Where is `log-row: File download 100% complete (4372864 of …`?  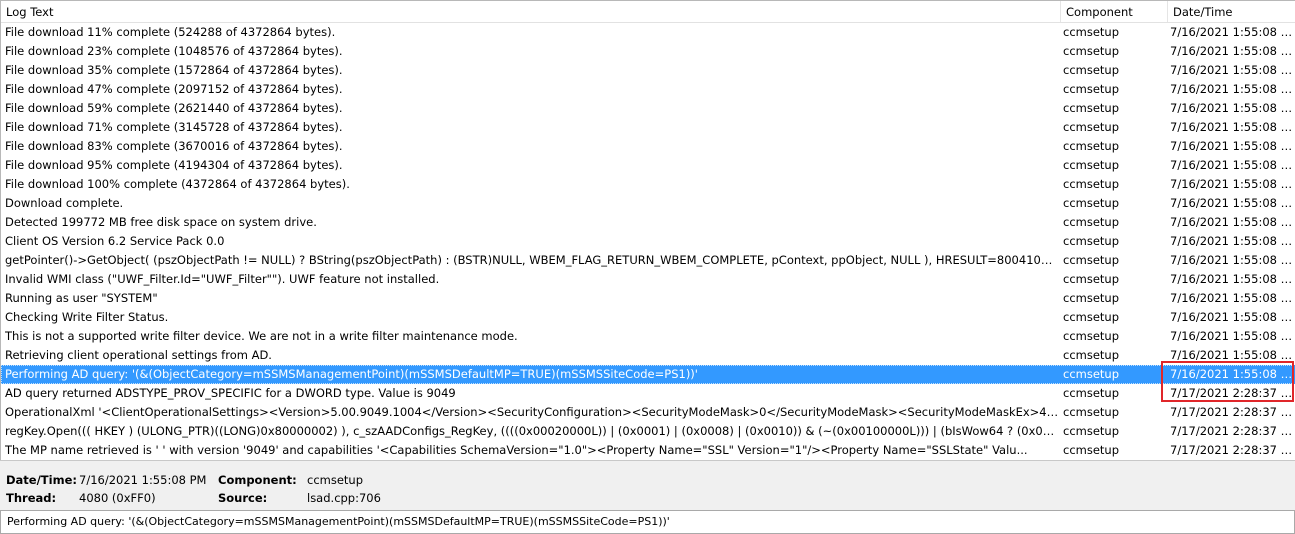
log-row: File download 100% complete (4372864 of … is located at coordinates (648, 184).